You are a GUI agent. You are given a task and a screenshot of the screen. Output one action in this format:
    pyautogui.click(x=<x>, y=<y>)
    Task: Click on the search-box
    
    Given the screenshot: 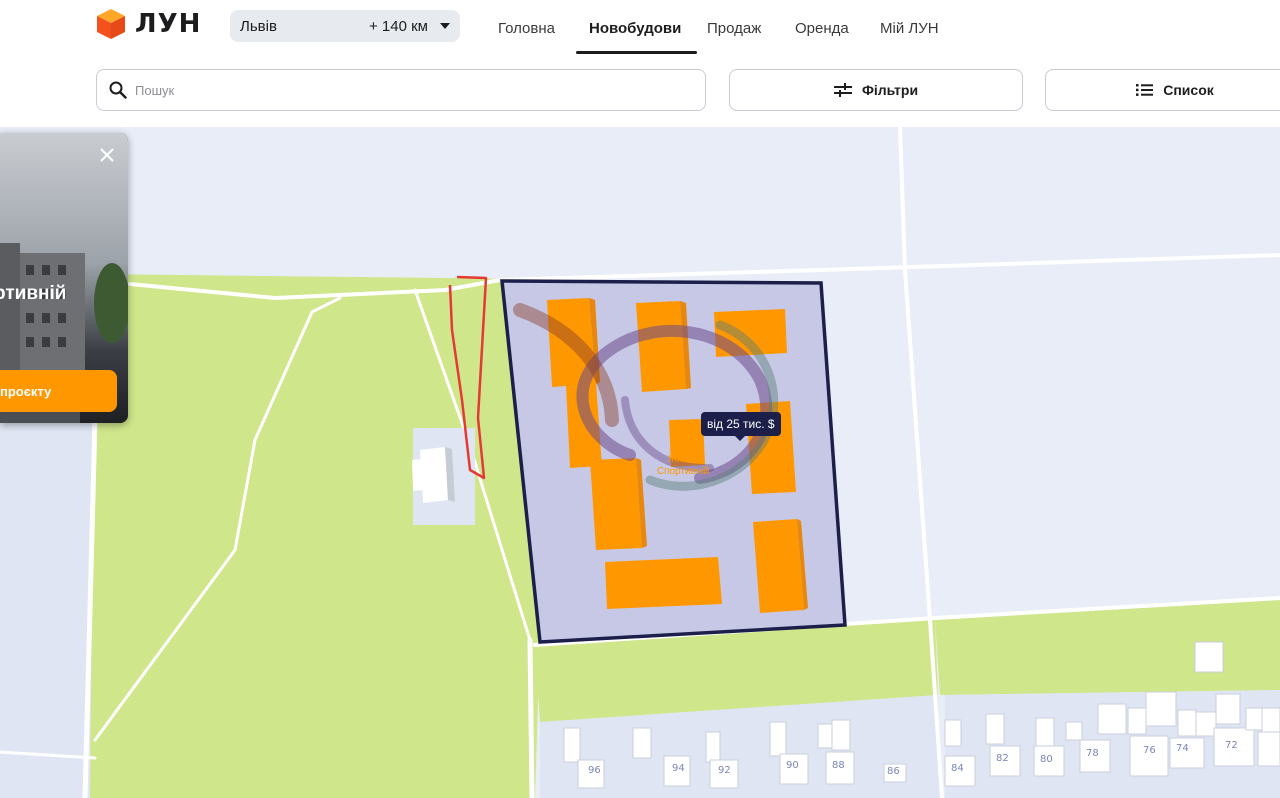 What is the action you would take?
    pyautogui.click(x=401, y=90)
    